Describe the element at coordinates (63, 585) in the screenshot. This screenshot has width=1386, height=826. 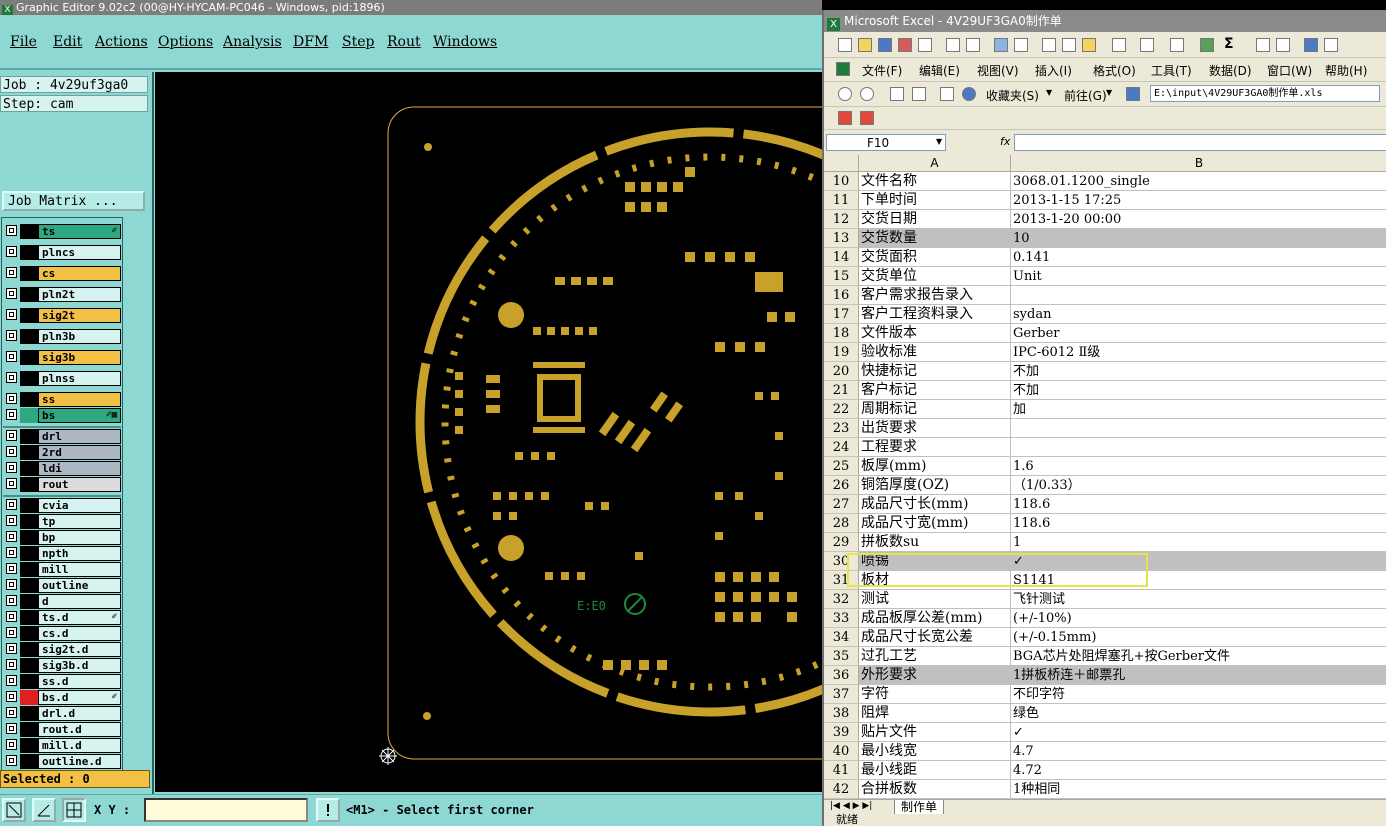
I see `layer-row: outline` at that location.